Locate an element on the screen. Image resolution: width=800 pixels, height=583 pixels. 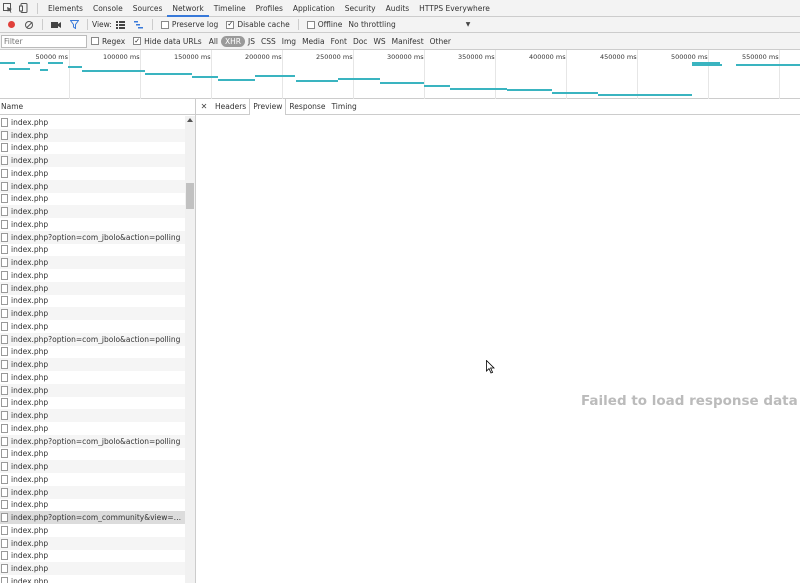
tab-application: Application is located at coordinates (314, 8).